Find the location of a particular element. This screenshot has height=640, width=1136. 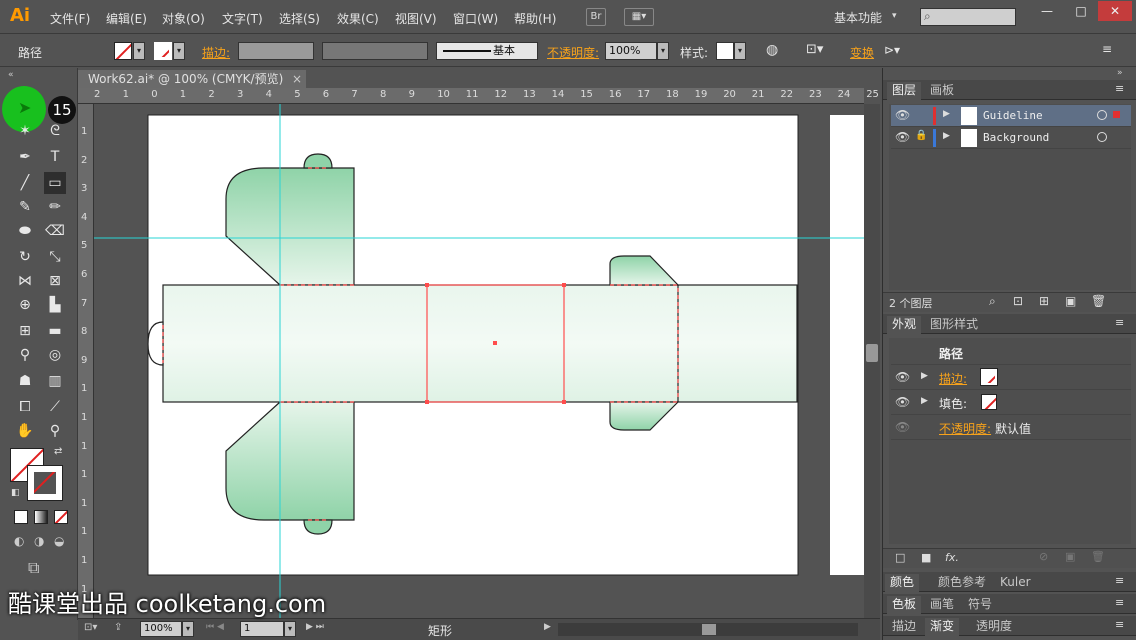

draw-inside-icon: ◒ is located at coordinates (59, 541).